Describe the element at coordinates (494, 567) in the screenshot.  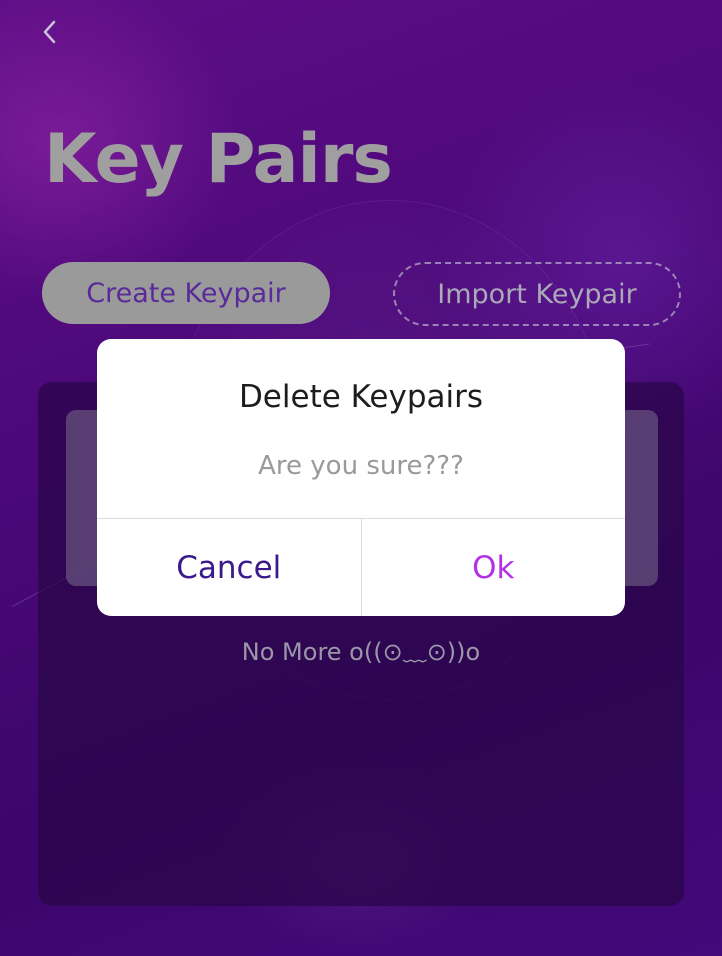
I see `ok-button: Ok` at that location.